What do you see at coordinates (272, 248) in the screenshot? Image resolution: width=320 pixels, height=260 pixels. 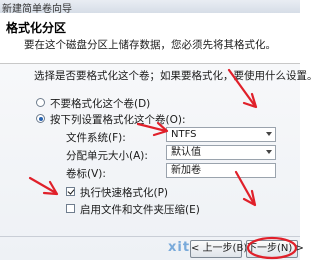 I see `highlight-circle` at bounding box center [272, 248].